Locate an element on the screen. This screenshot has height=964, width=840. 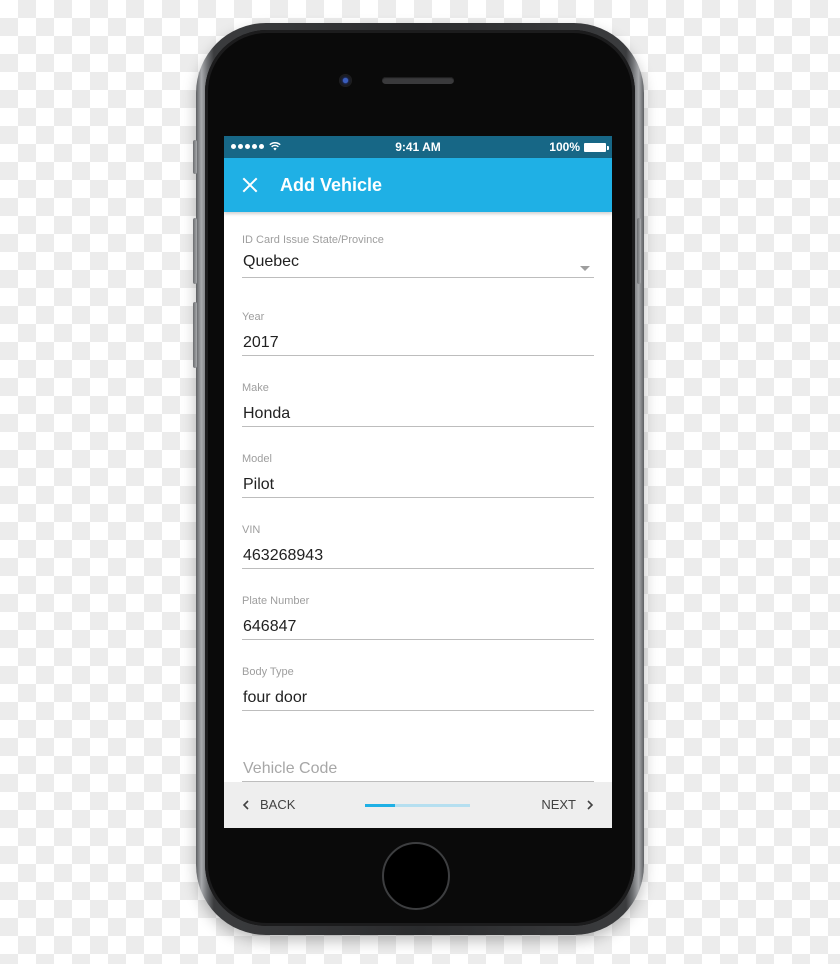
field-label: Plate Number is located at coordinates (276, 601).